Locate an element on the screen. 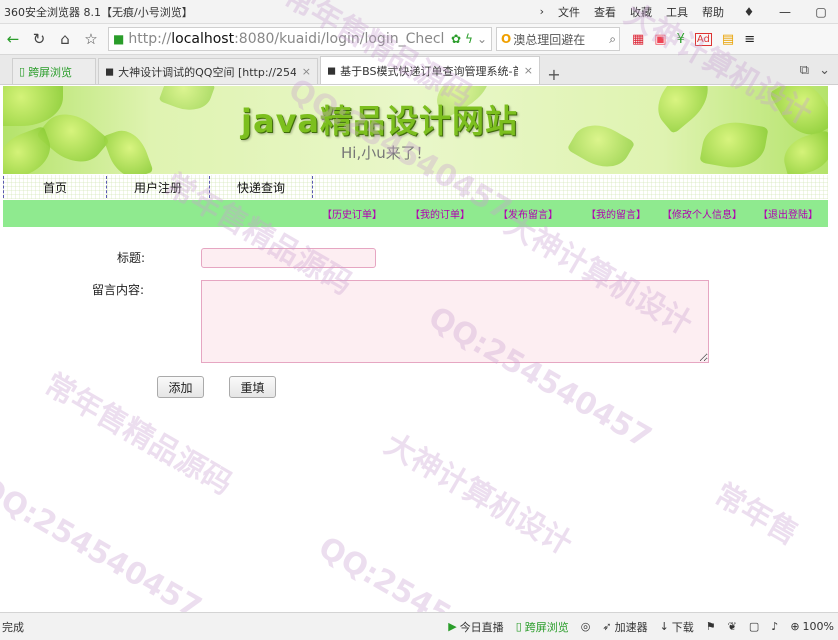 The image size is (838, 640). nav-register: 用户注册 is located at coordinates (158, 187).